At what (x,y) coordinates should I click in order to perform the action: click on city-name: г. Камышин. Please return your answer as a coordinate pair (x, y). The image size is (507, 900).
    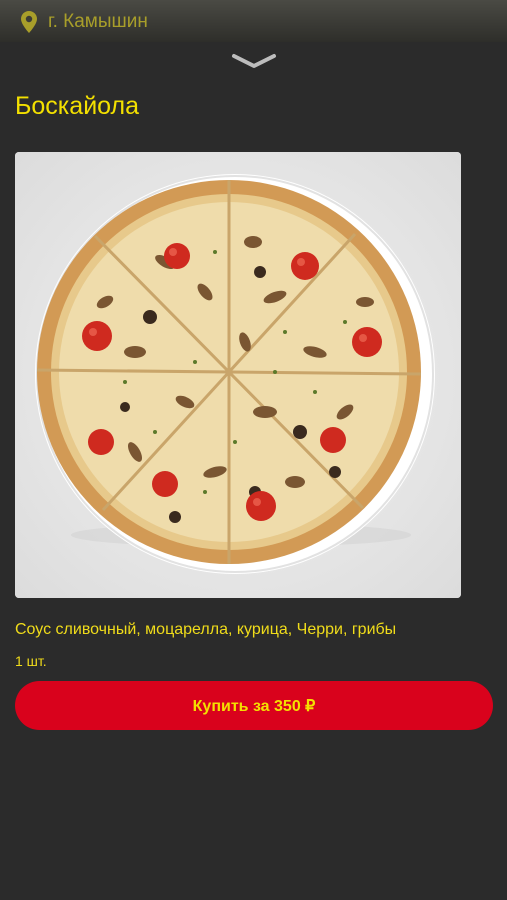
    Looking at the image, I should click on (98, 21).